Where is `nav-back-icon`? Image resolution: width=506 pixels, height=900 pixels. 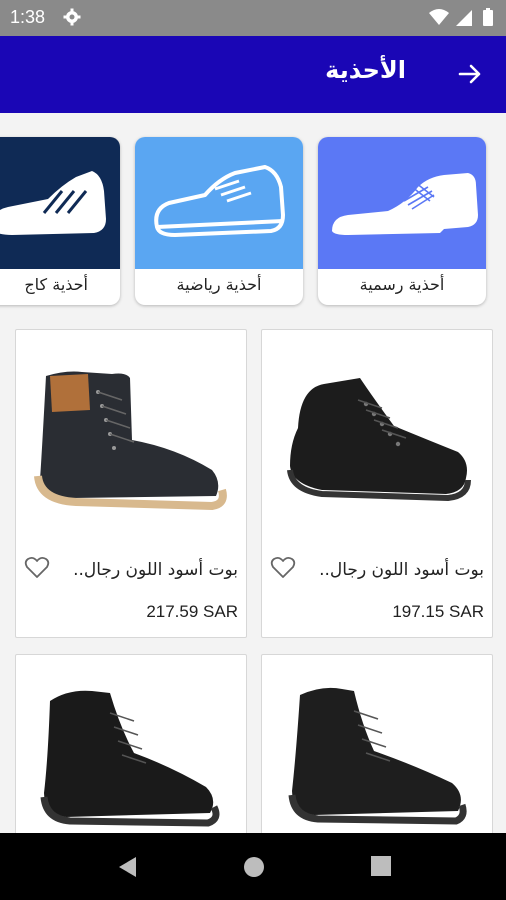 nav-back-icon is located at coordinates (127, 869).